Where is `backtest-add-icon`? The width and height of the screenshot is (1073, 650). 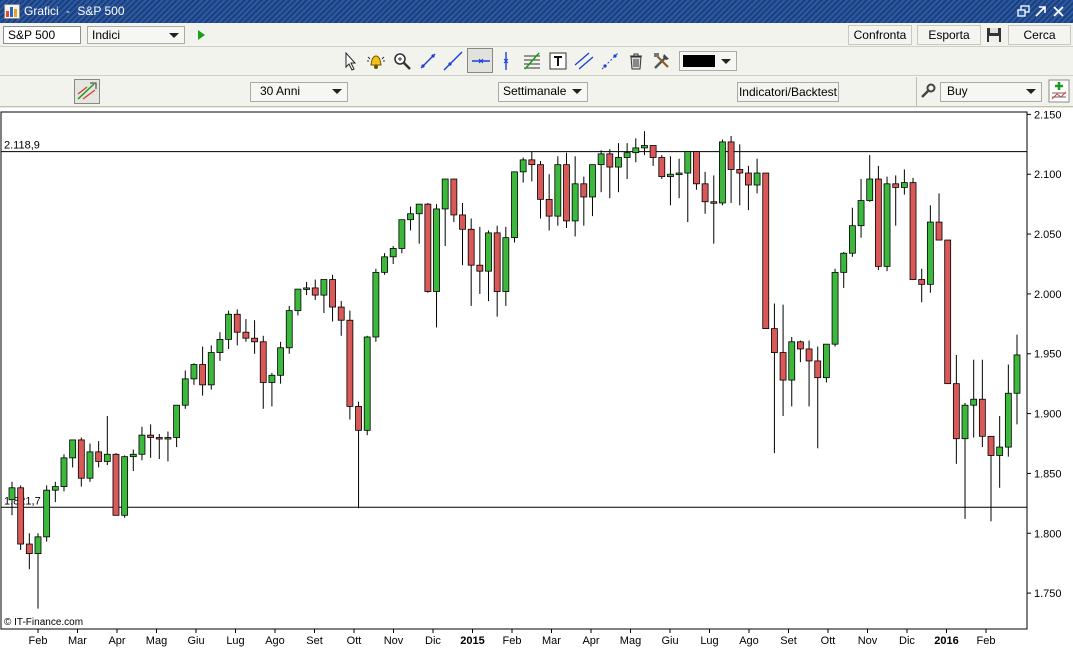 backtest-add-icon is located at coordinates (1059, 91).